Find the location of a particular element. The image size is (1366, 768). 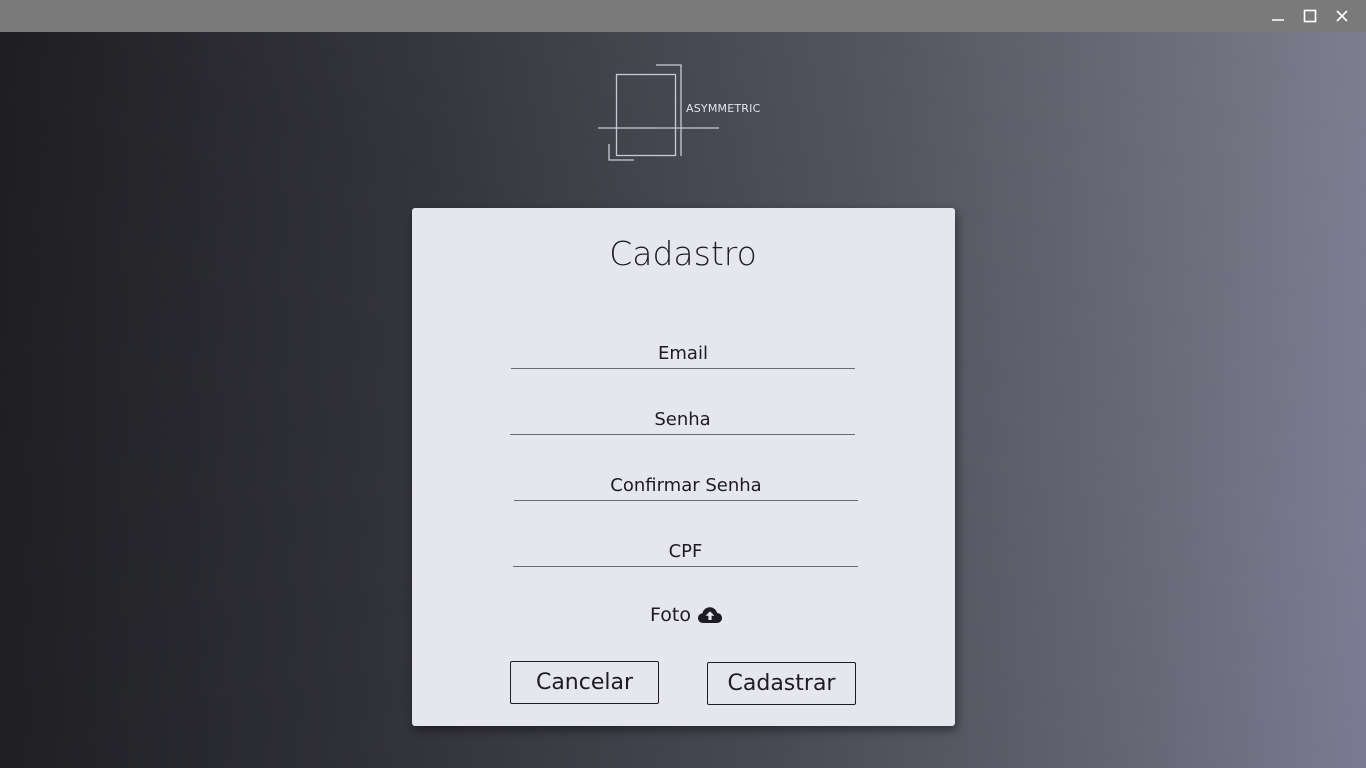

confirm-password-field is located at coordinates (686, 485).